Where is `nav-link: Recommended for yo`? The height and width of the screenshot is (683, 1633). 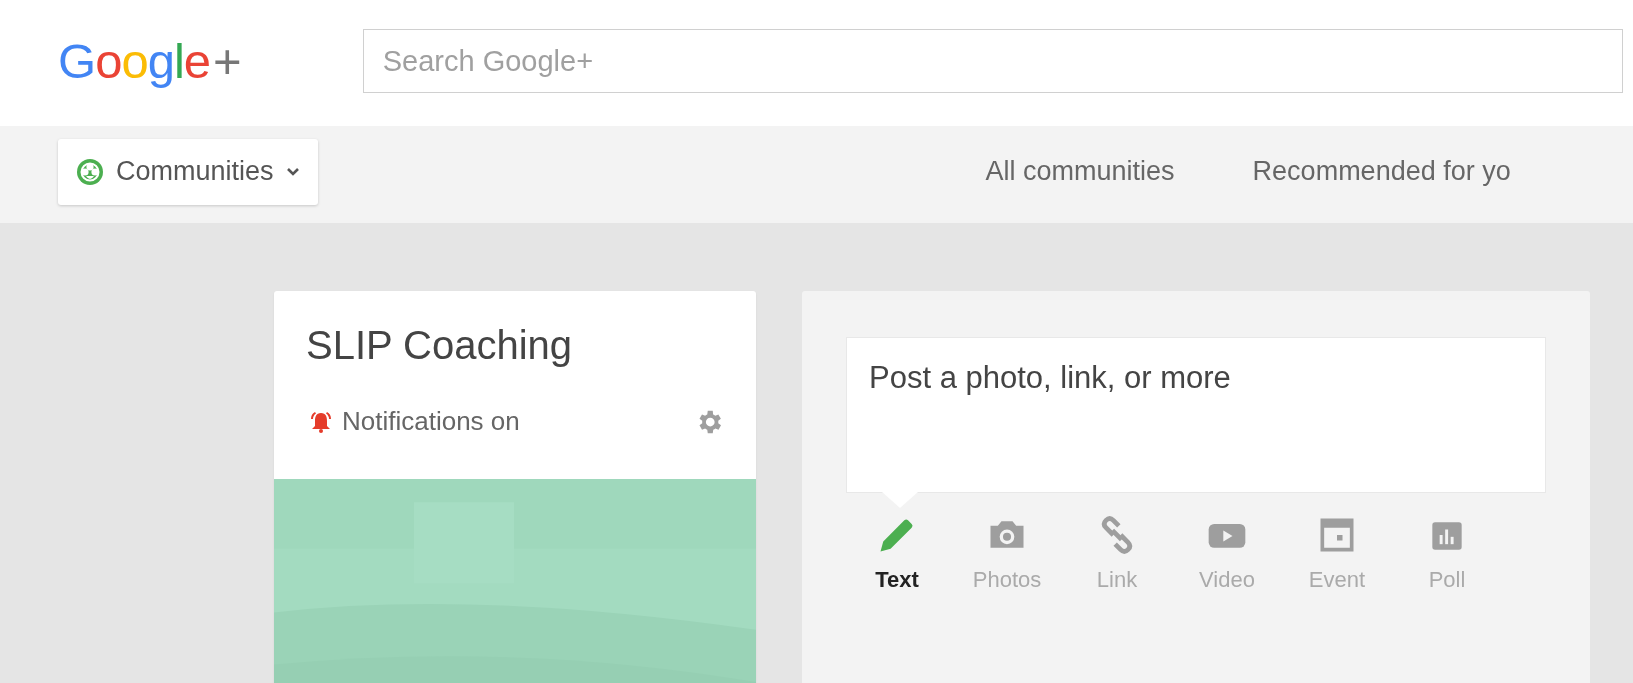 nav-link: Recommended for yo is located at coordinates (1381, 171).